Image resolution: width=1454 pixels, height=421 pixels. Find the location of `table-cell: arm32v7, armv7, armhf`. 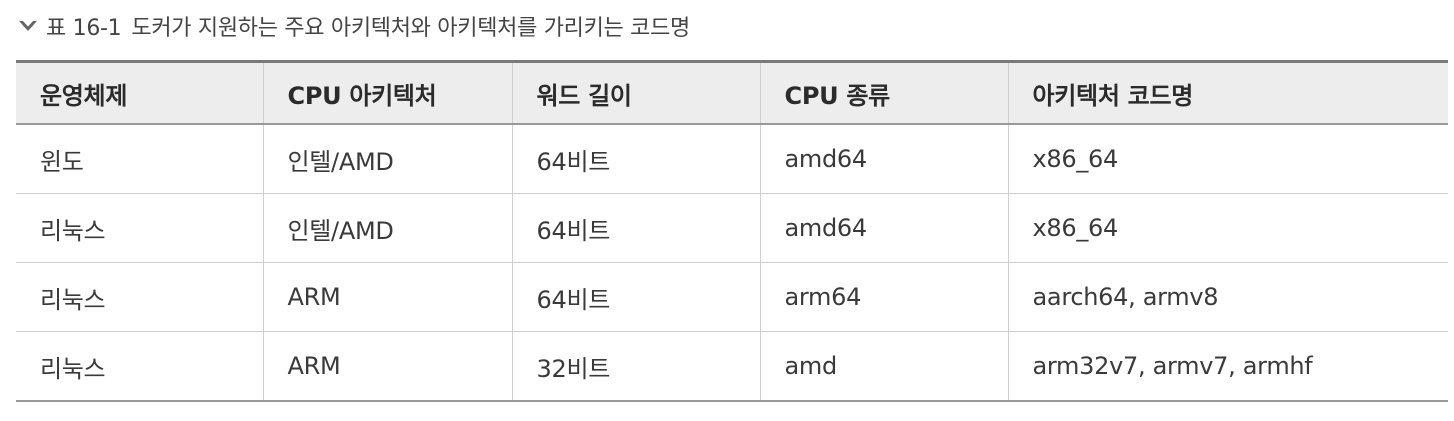

table-cell: arm32v7, armv7, armhf is located at coordinates (1228, 366).